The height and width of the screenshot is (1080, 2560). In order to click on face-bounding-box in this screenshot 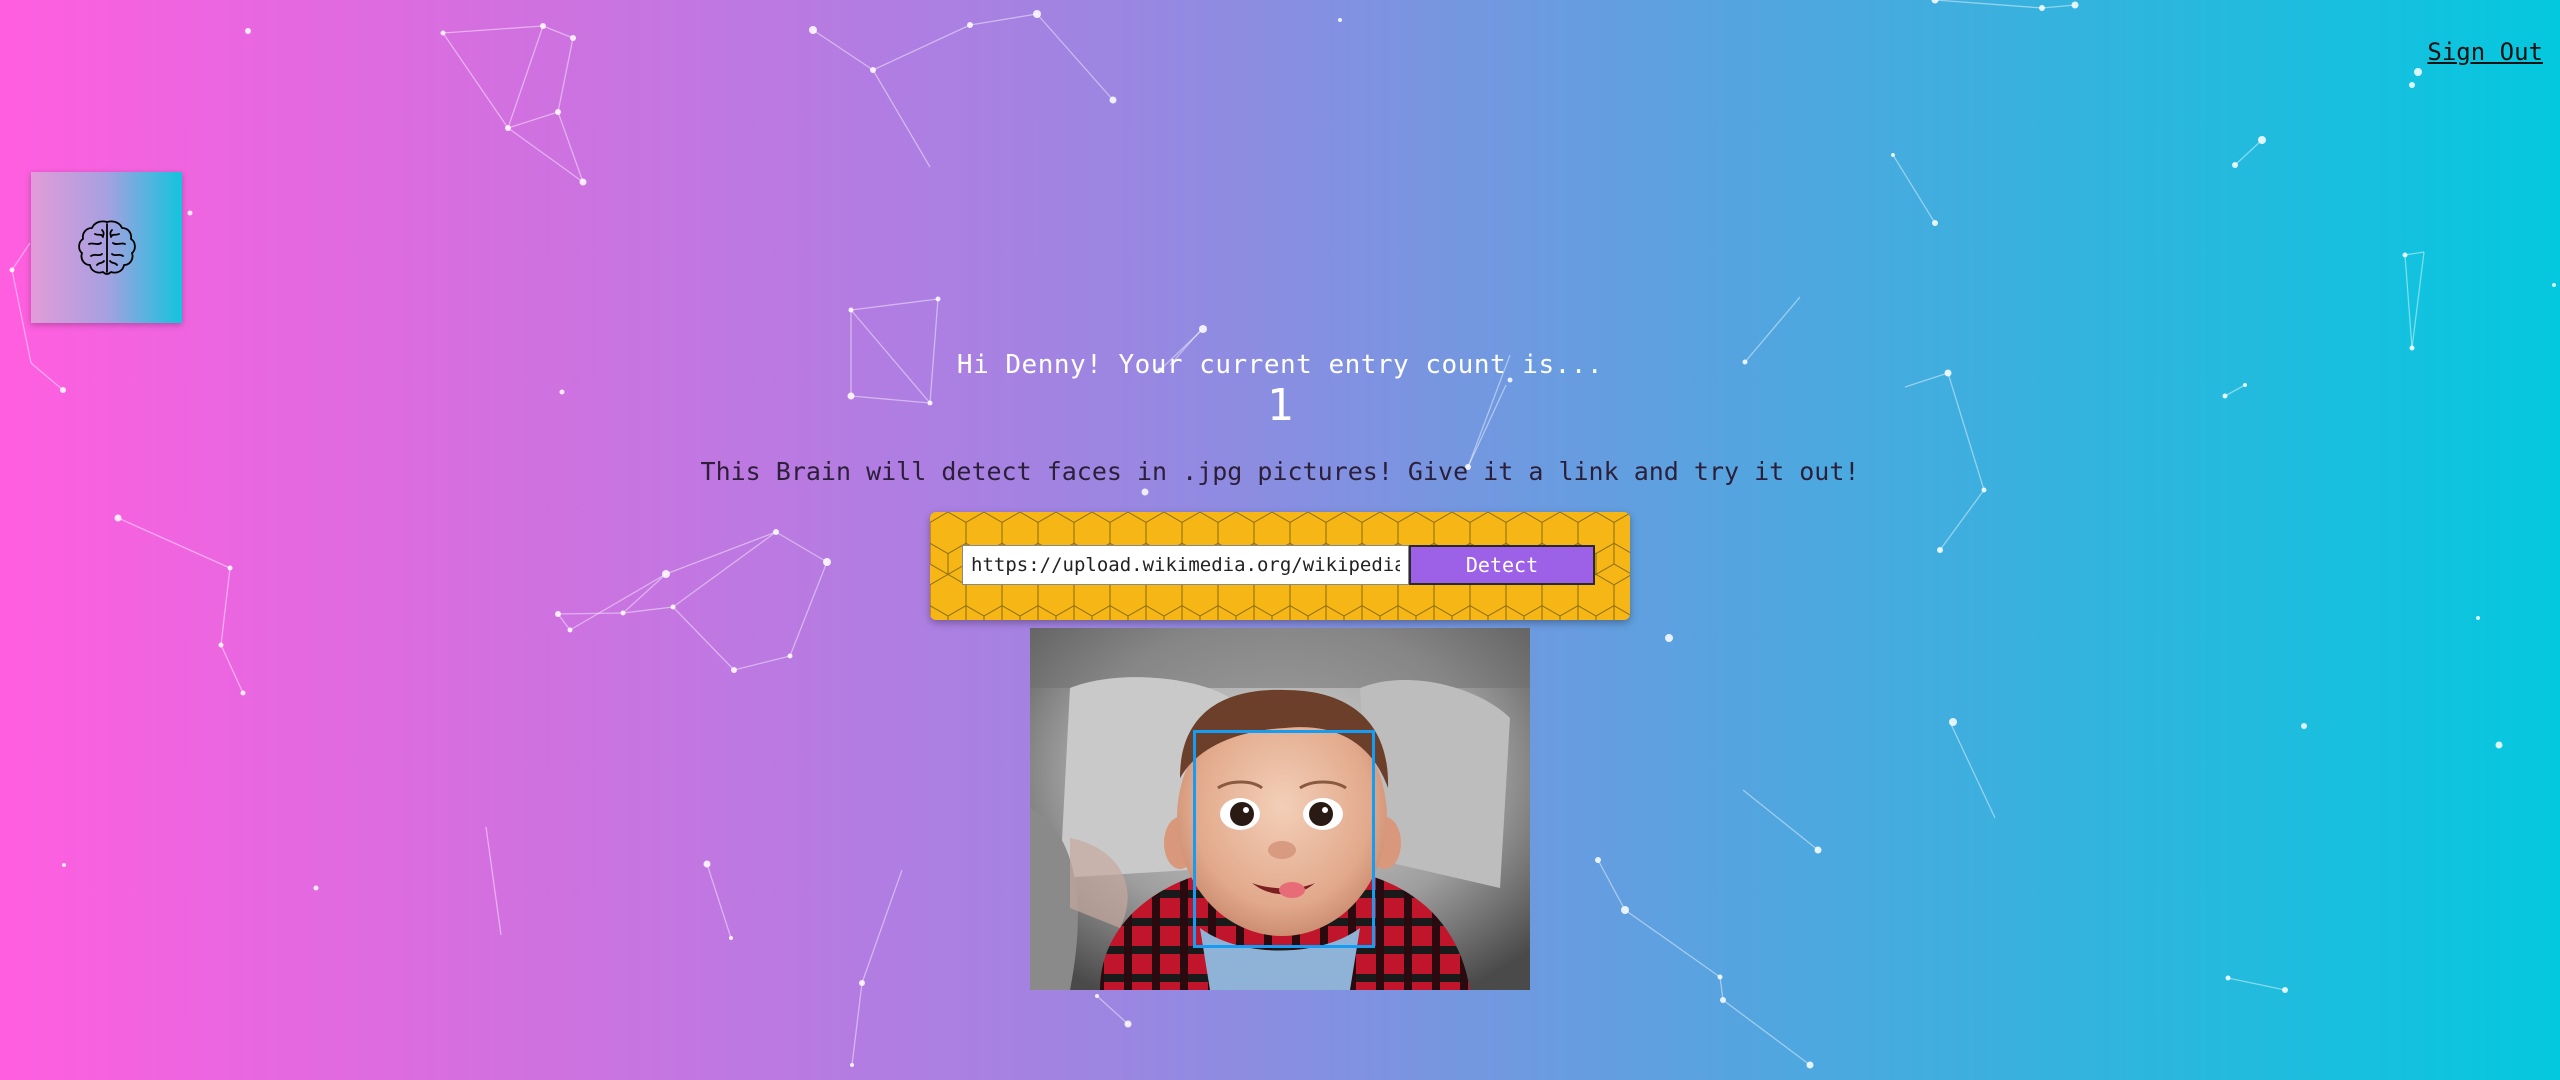, I will do `click(1284, 839)`.